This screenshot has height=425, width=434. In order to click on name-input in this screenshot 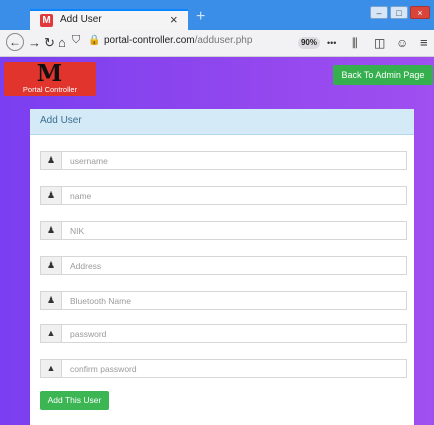, I will do `click(234, 195)`.